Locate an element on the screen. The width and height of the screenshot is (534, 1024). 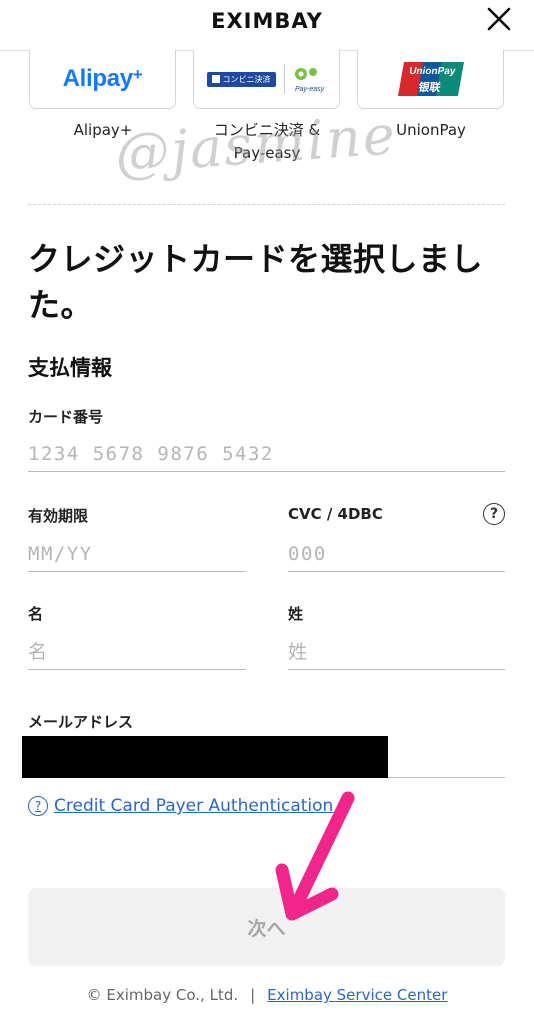
payeasy-logo: Pay-easy is located at coordinates (310, 79).